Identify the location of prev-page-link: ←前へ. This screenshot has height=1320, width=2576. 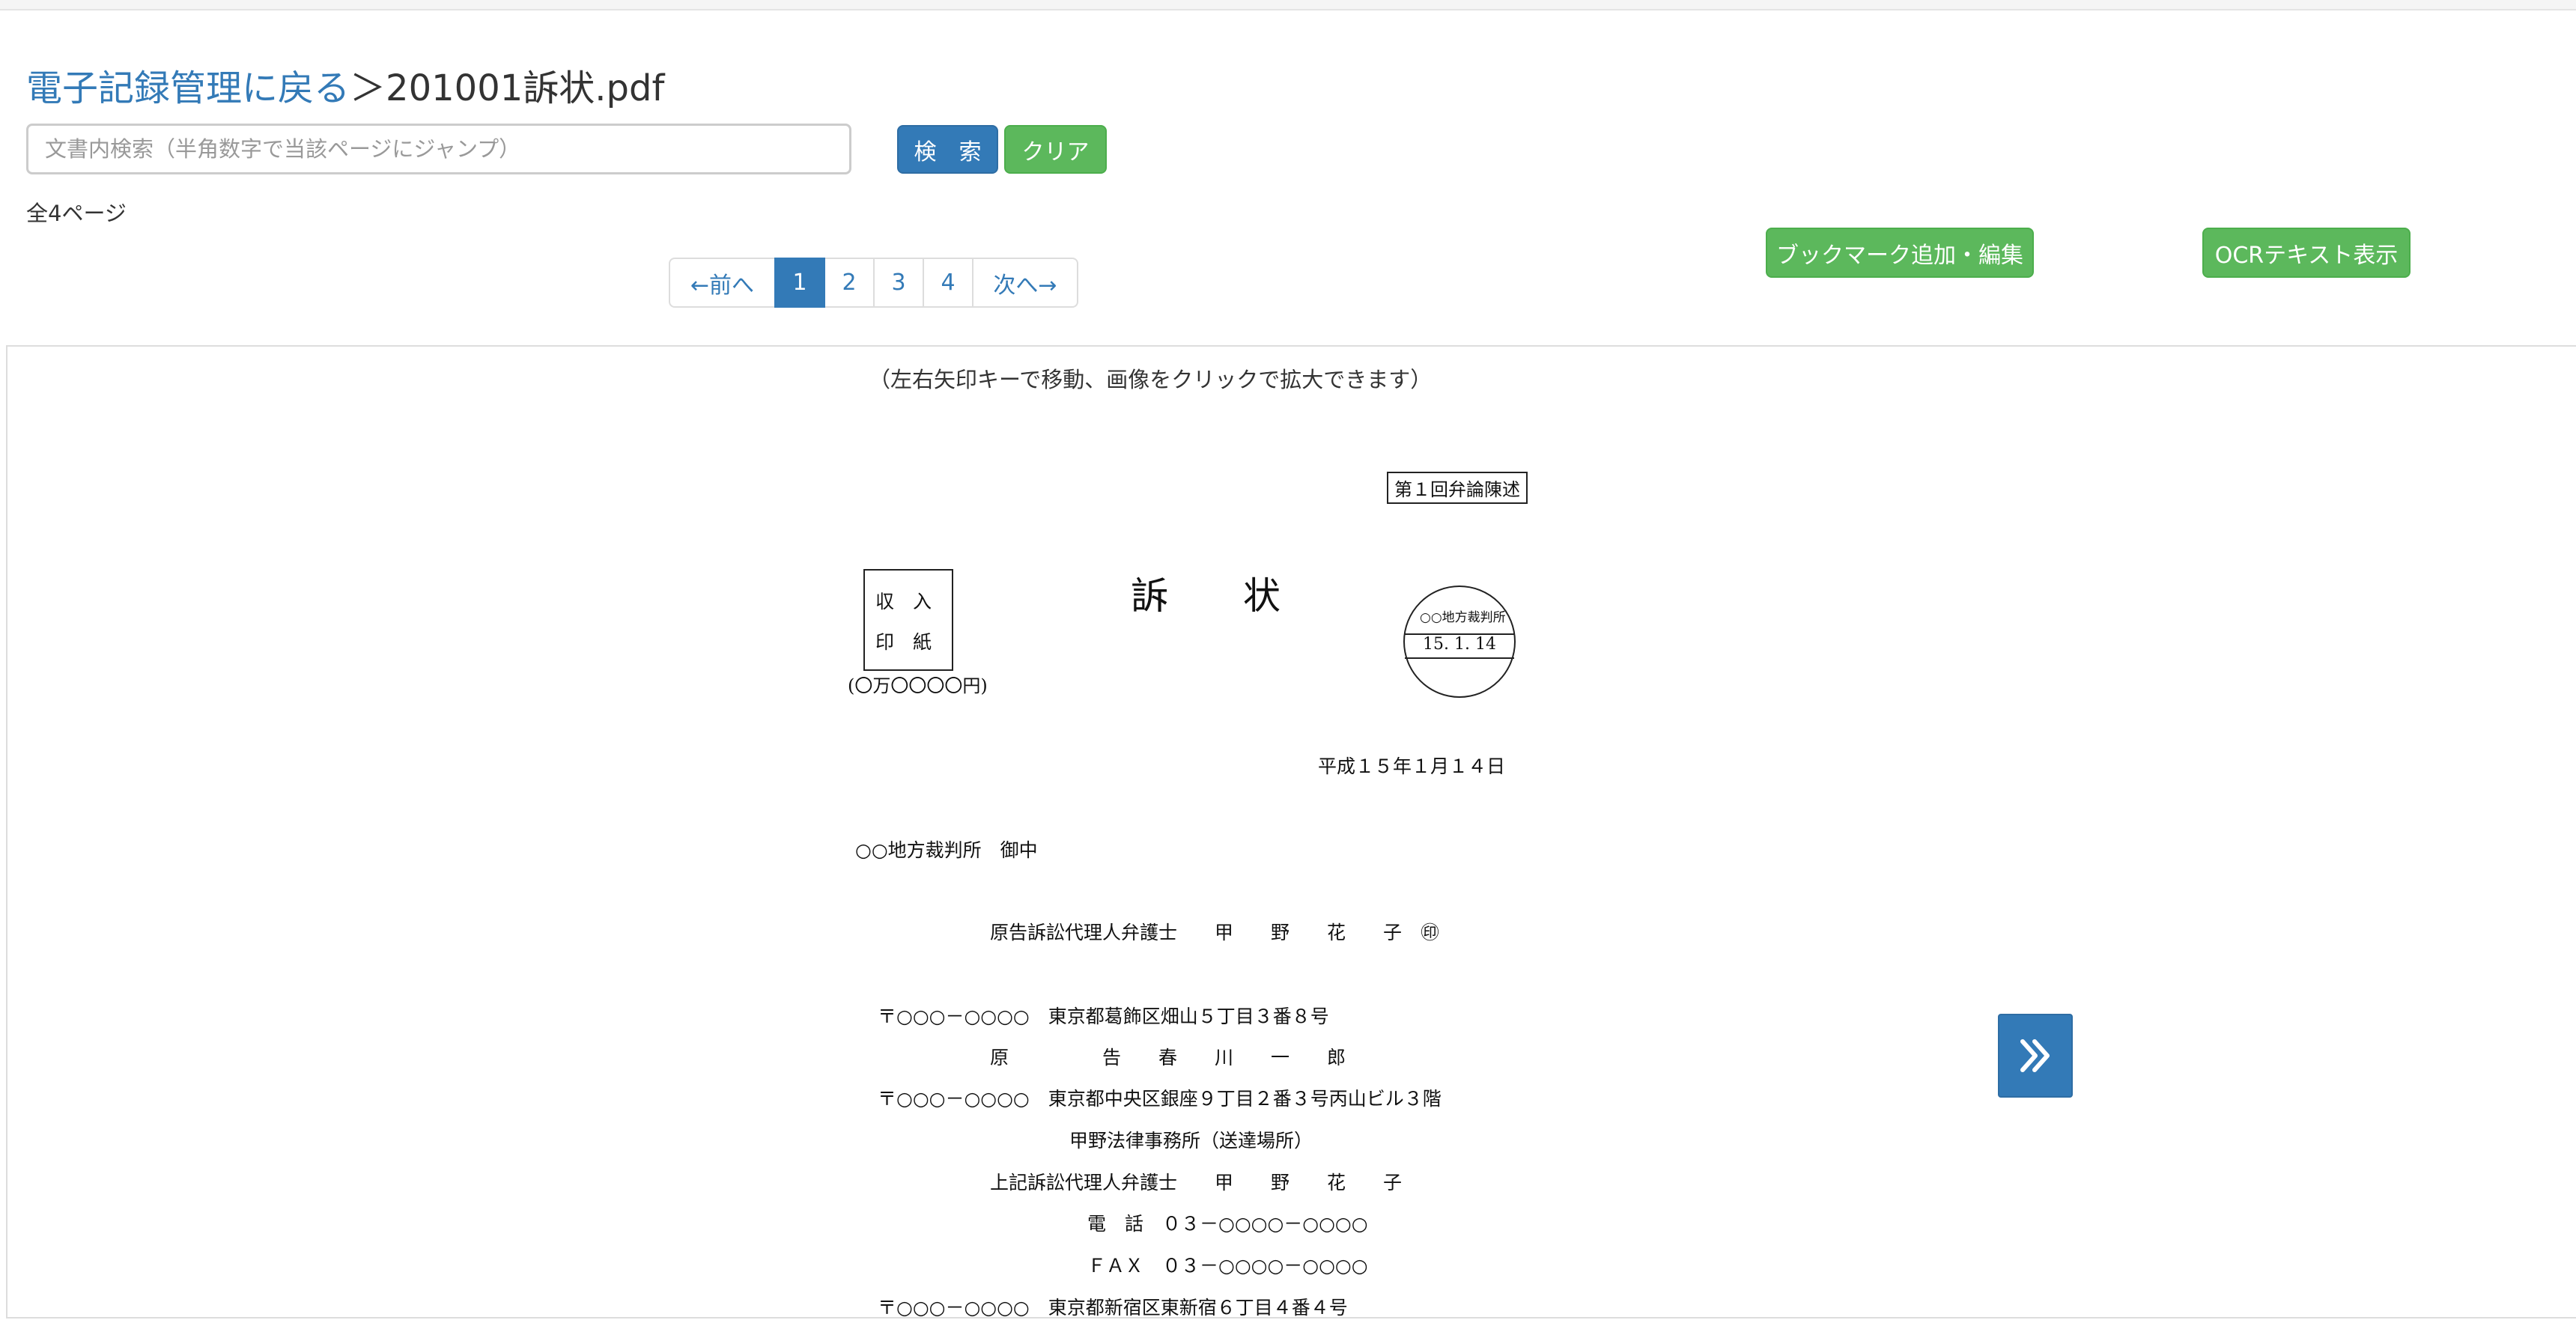
(722, 283).